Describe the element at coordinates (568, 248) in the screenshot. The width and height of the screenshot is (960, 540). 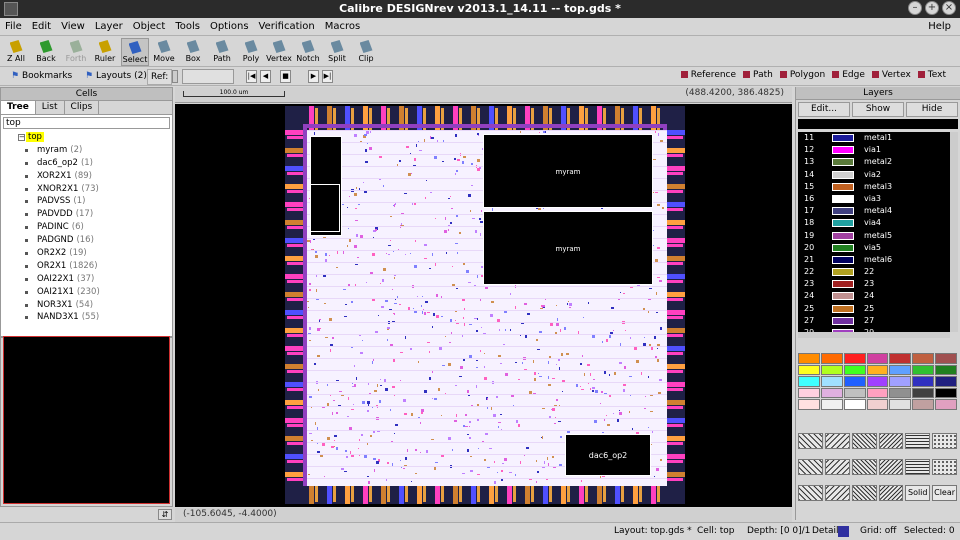
I see `block-myram-2: myram` at that location.